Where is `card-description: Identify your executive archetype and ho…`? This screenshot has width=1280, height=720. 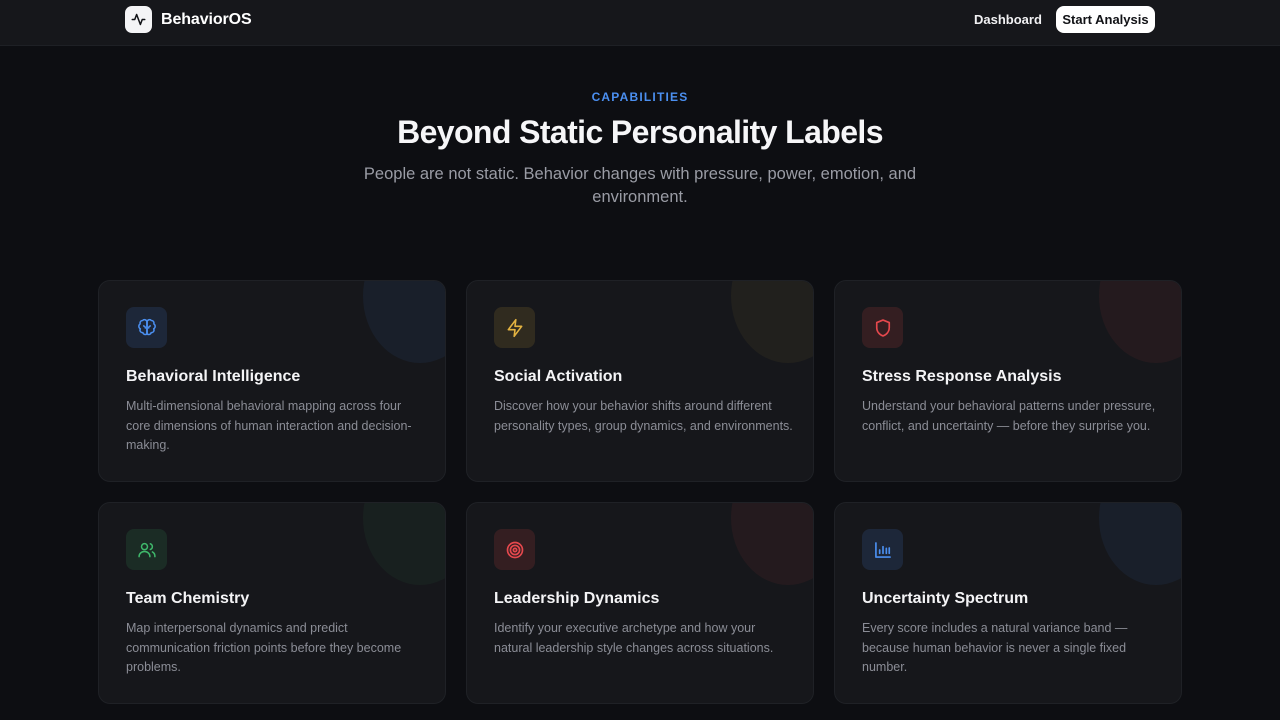
card-description: Identify your executive archetype and ho… is located at coordinates (634, 638).